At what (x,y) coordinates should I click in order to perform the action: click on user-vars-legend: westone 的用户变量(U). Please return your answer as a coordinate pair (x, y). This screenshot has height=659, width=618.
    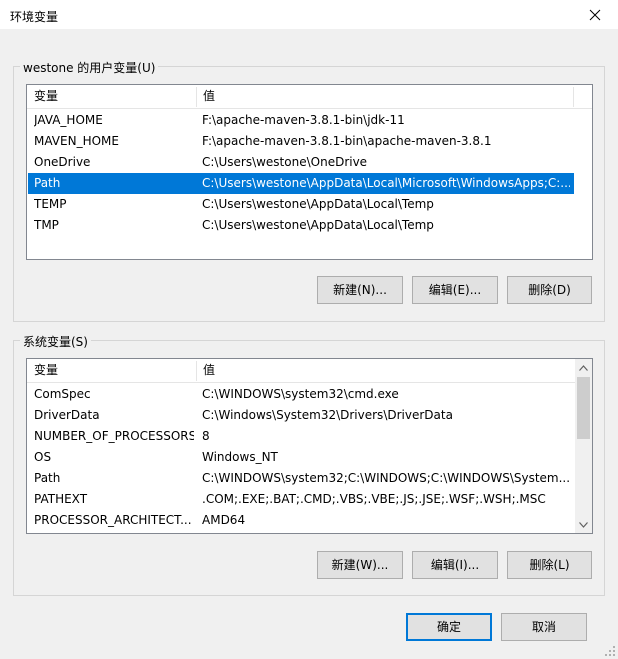
    Looking at the image, I should click on (89, 67).